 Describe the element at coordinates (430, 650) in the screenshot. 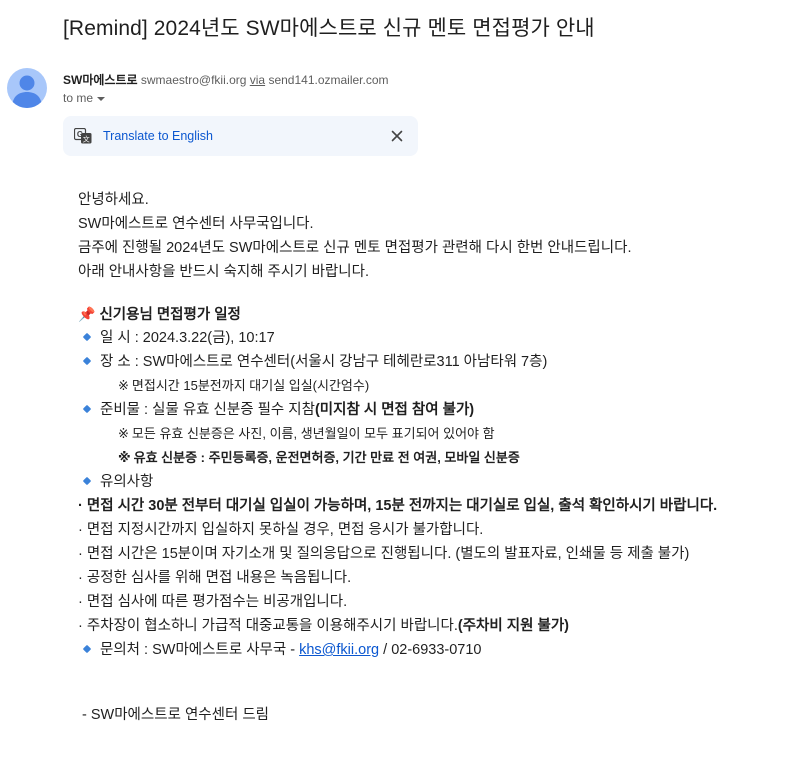

I see `contact-phone: / 02-6933-0710` at that location.